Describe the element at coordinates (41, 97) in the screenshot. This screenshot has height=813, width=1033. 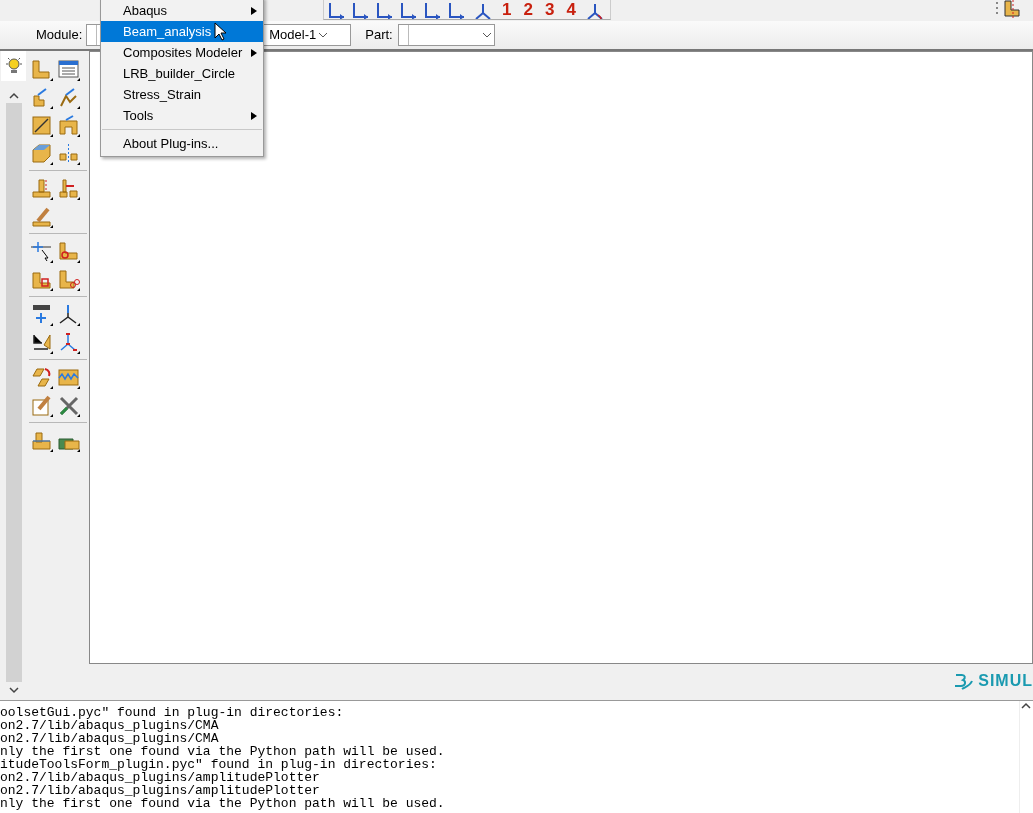
I see `extrude-icon` at that location.